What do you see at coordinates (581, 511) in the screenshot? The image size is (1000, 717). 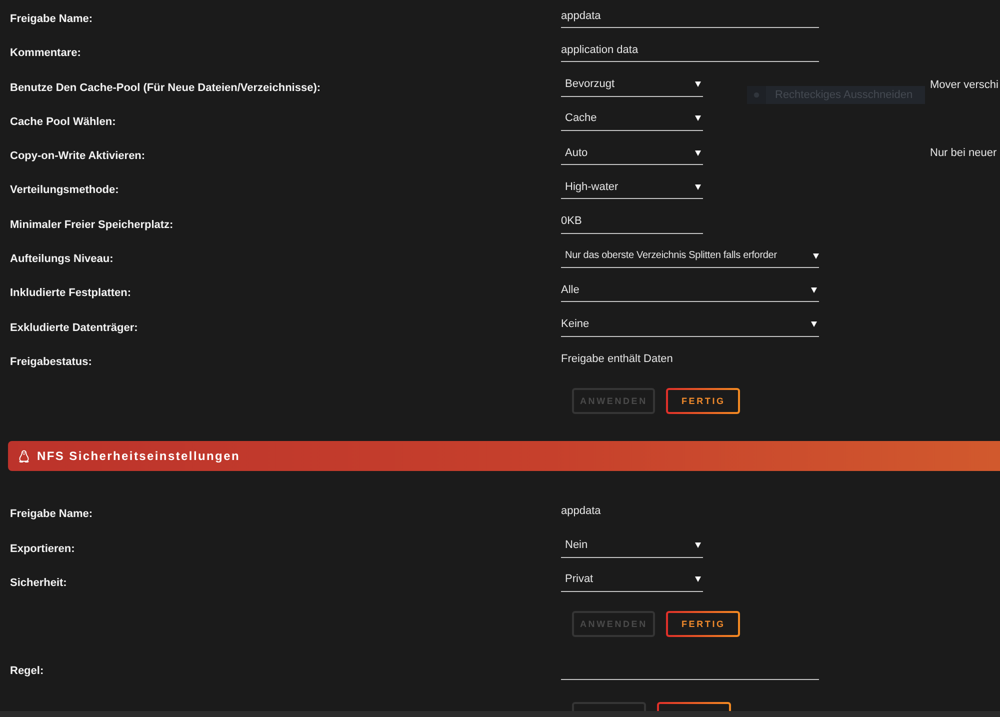 I see `status-text: appdata` at bounding box center [581, 511].